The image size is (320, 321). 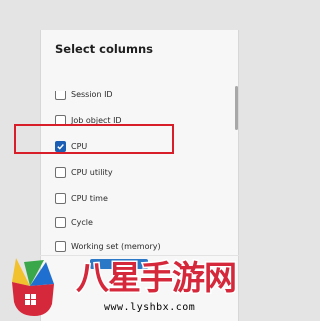 I want to click on watermark-logo-icon, so click(x=33, y=287).